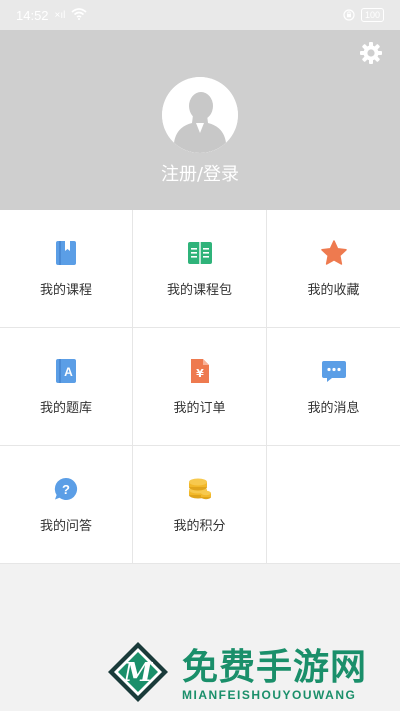 Image resolution: width=400 pixels, height=711 pixels. I want to click on gear-icon, so click(371, 53).